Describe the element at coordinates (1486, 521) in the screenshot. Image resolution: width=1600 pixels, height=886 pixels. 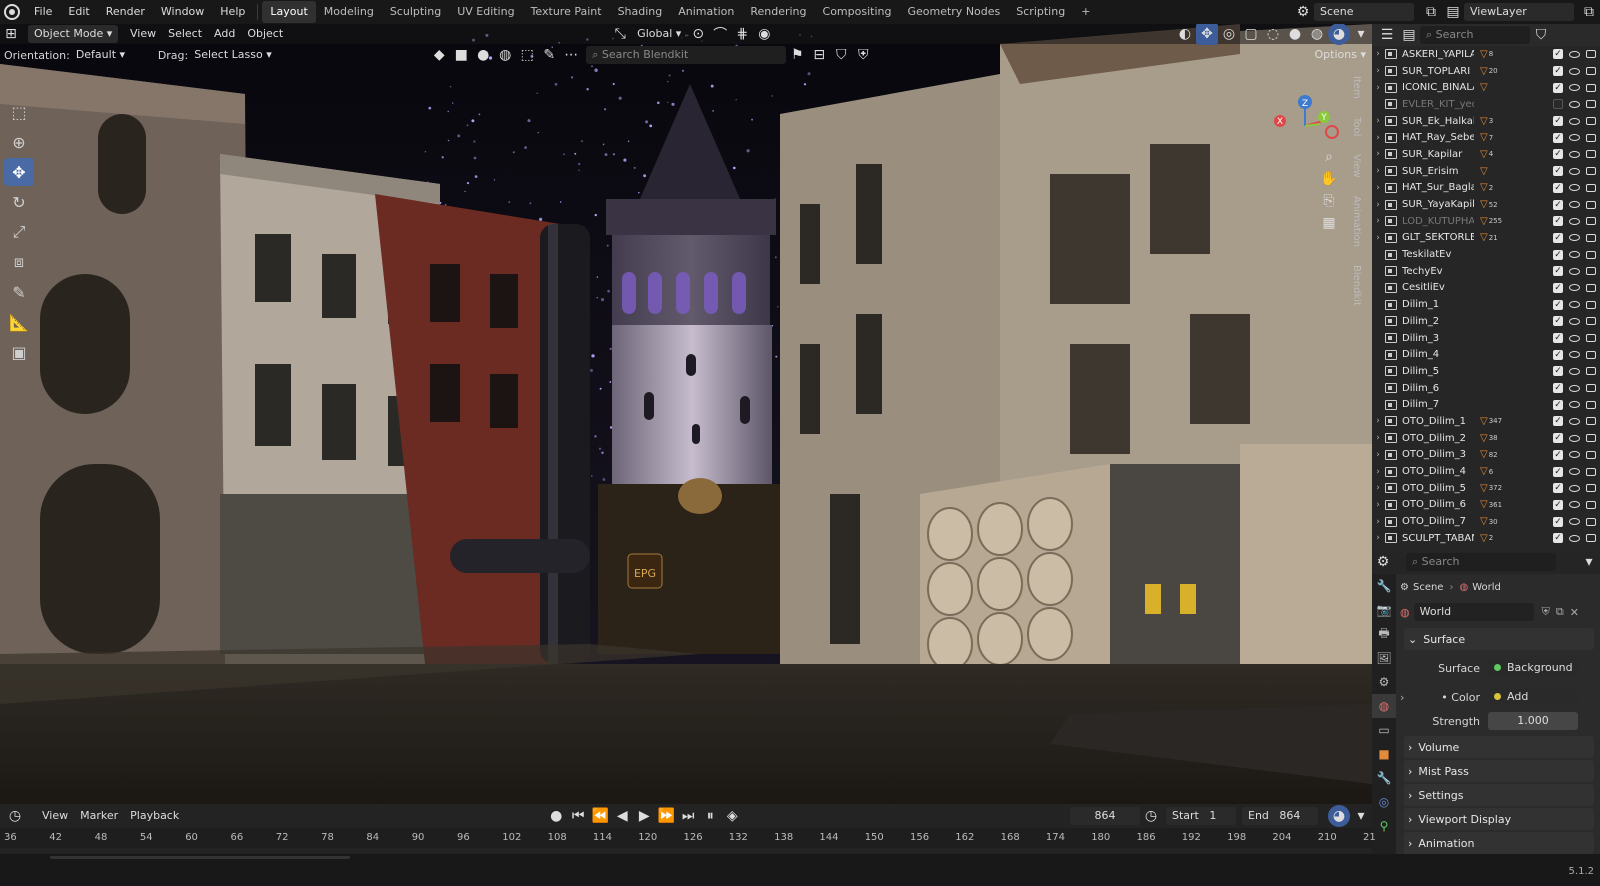
I see `outliner-row: › OTO_Dilim_7 ▽ 30 ✓` at that location.